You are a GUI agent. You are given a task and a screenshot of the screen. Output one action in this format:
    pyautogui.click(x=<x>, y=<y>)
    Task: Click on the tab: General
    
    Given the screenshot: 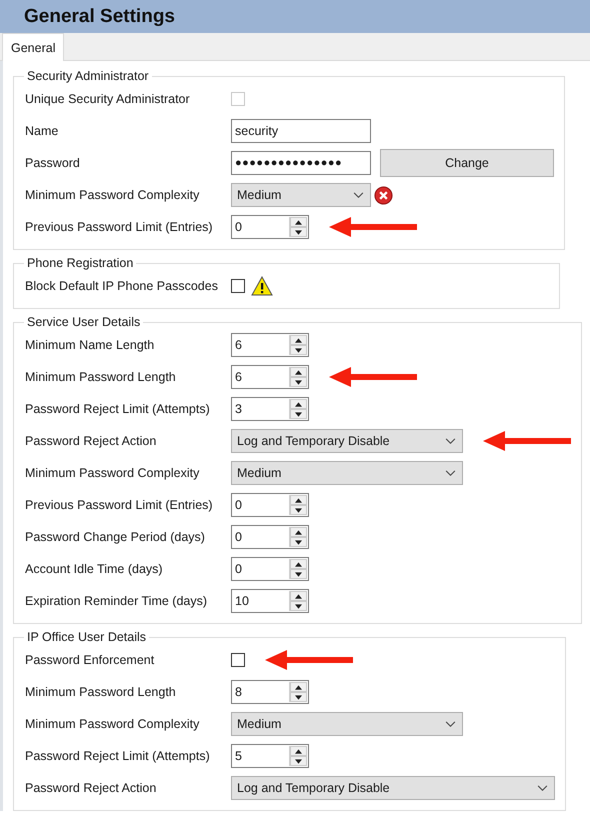 What is the action you would take?
    pyautogui.click(x=33, y=47)
    